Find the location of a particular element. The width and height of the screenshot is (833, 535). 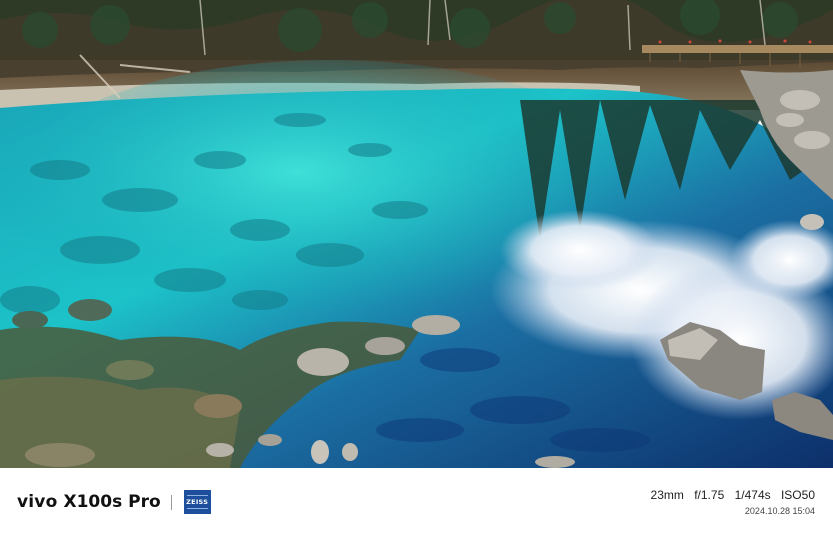

device-brand: vivo X100s Pro ZEISS is located at coordinates (114, 502).